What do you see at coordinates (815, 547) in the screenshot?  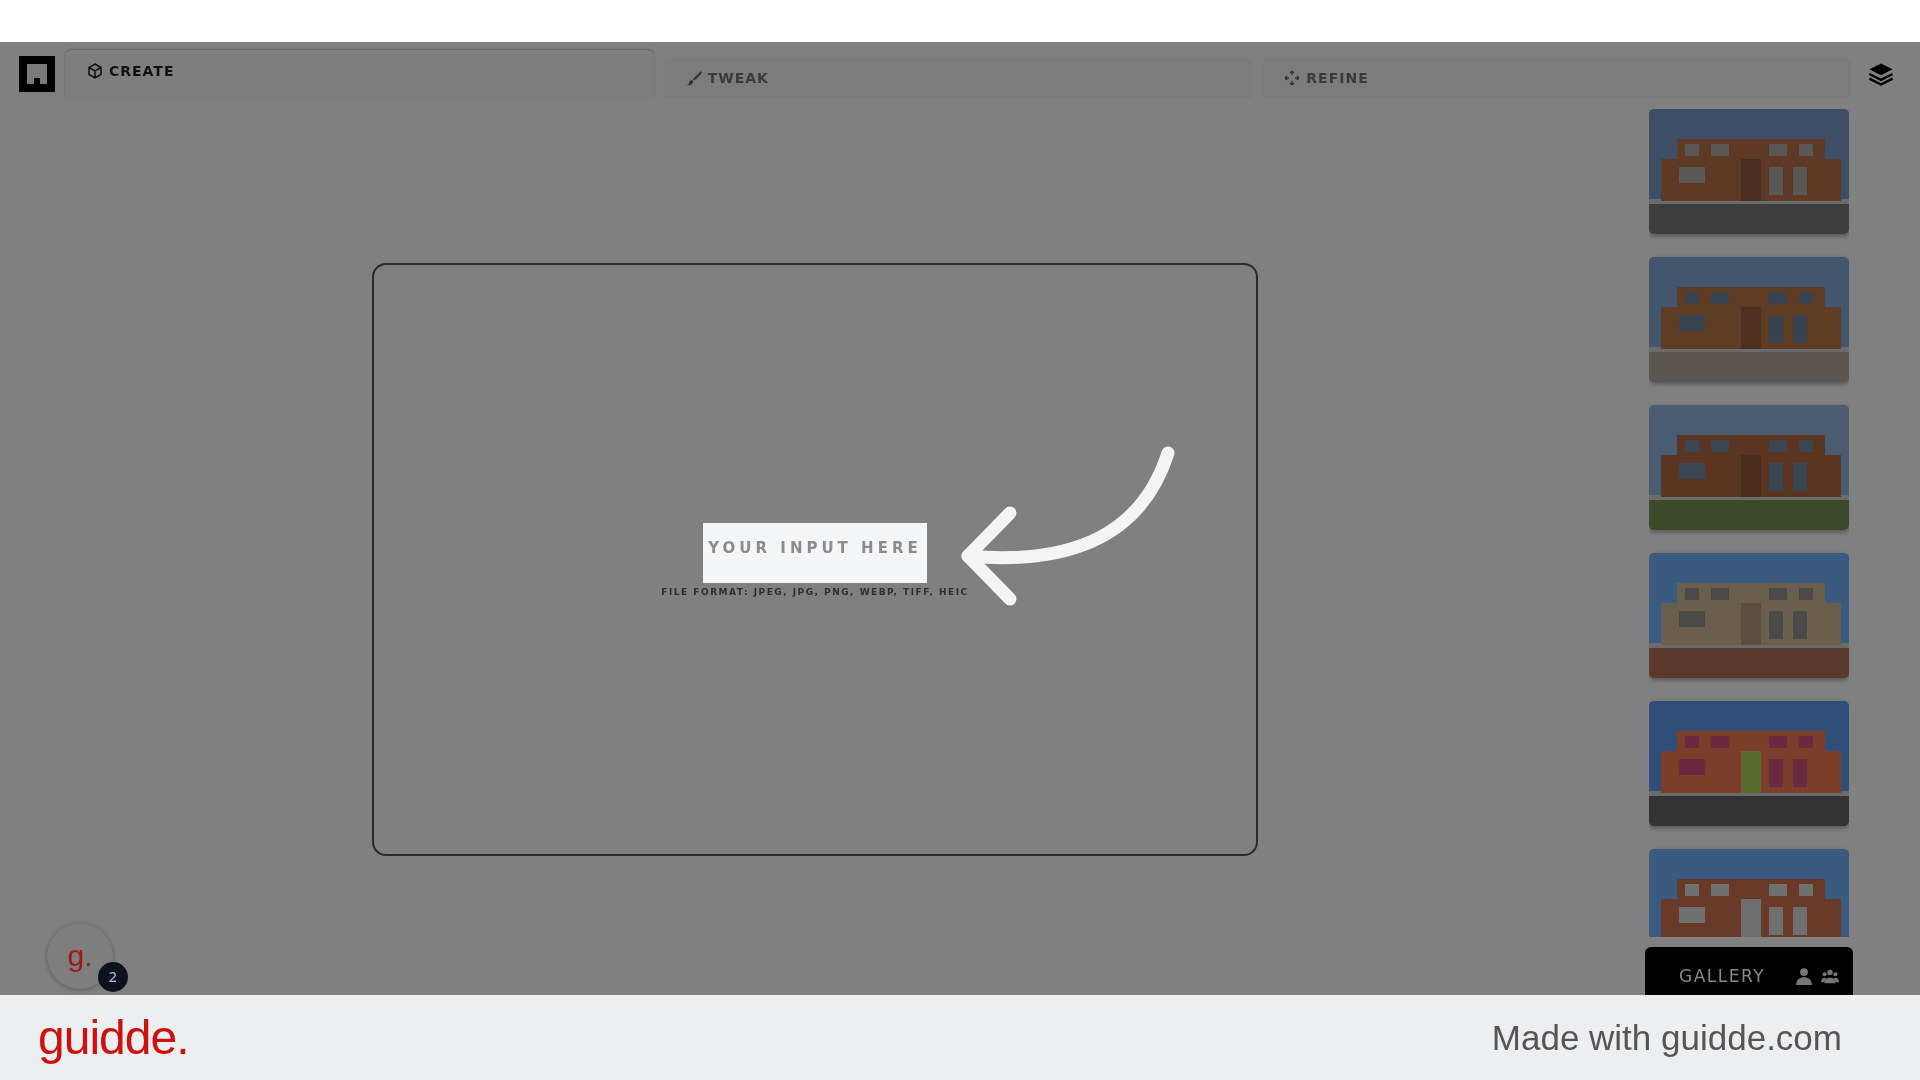 I see `upload-title: YOUR INPUT HERE` at bounding box center [815, 547].